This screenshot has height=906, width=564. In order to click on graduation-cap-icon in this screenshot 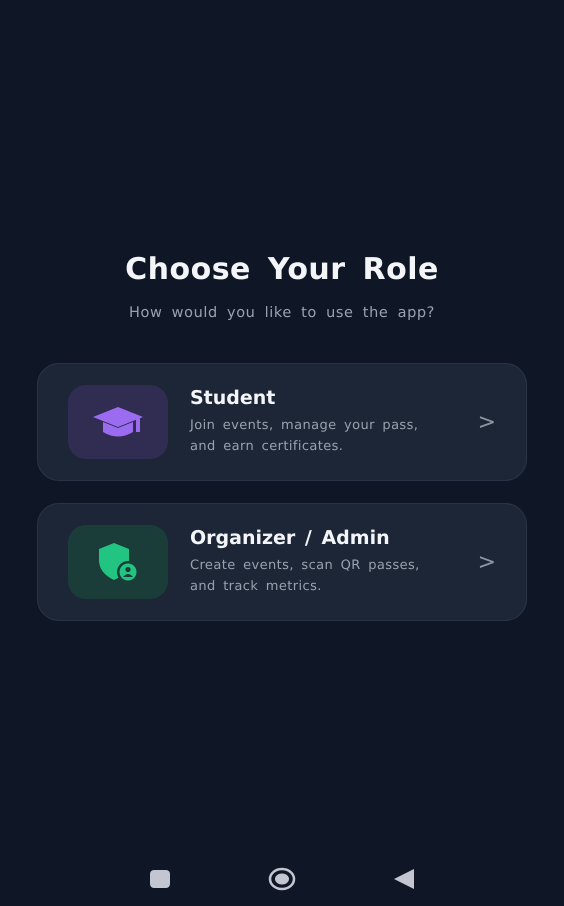, I will do `click(118, 422)`.